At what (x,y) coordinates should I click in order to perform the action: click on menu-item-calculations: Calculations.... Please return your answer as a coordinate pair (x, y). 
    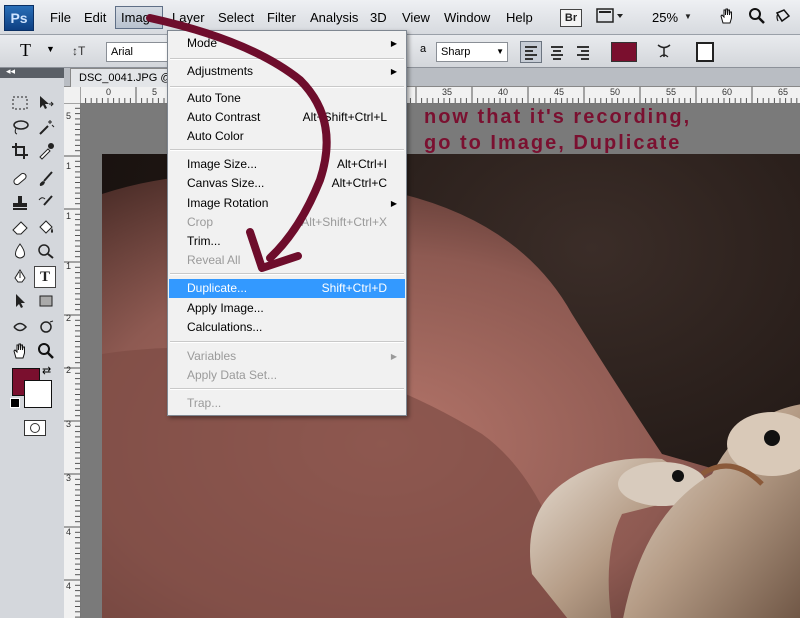
    Looking at the image, I should click on (287, 327).